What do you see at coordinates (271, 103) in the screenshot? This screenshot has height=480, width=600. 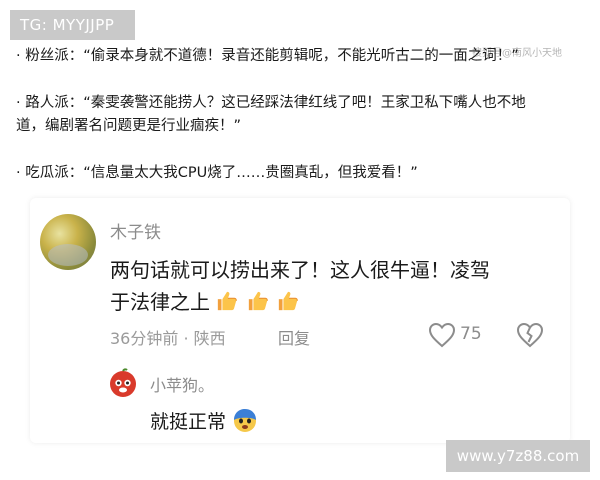 I see `opinion-passerby-1: · 路人派：“秦雯袭警还能捞人？这已经踩法律红线了吧！王家卫私下嘴人也不地` at bounding box center [271, 103].